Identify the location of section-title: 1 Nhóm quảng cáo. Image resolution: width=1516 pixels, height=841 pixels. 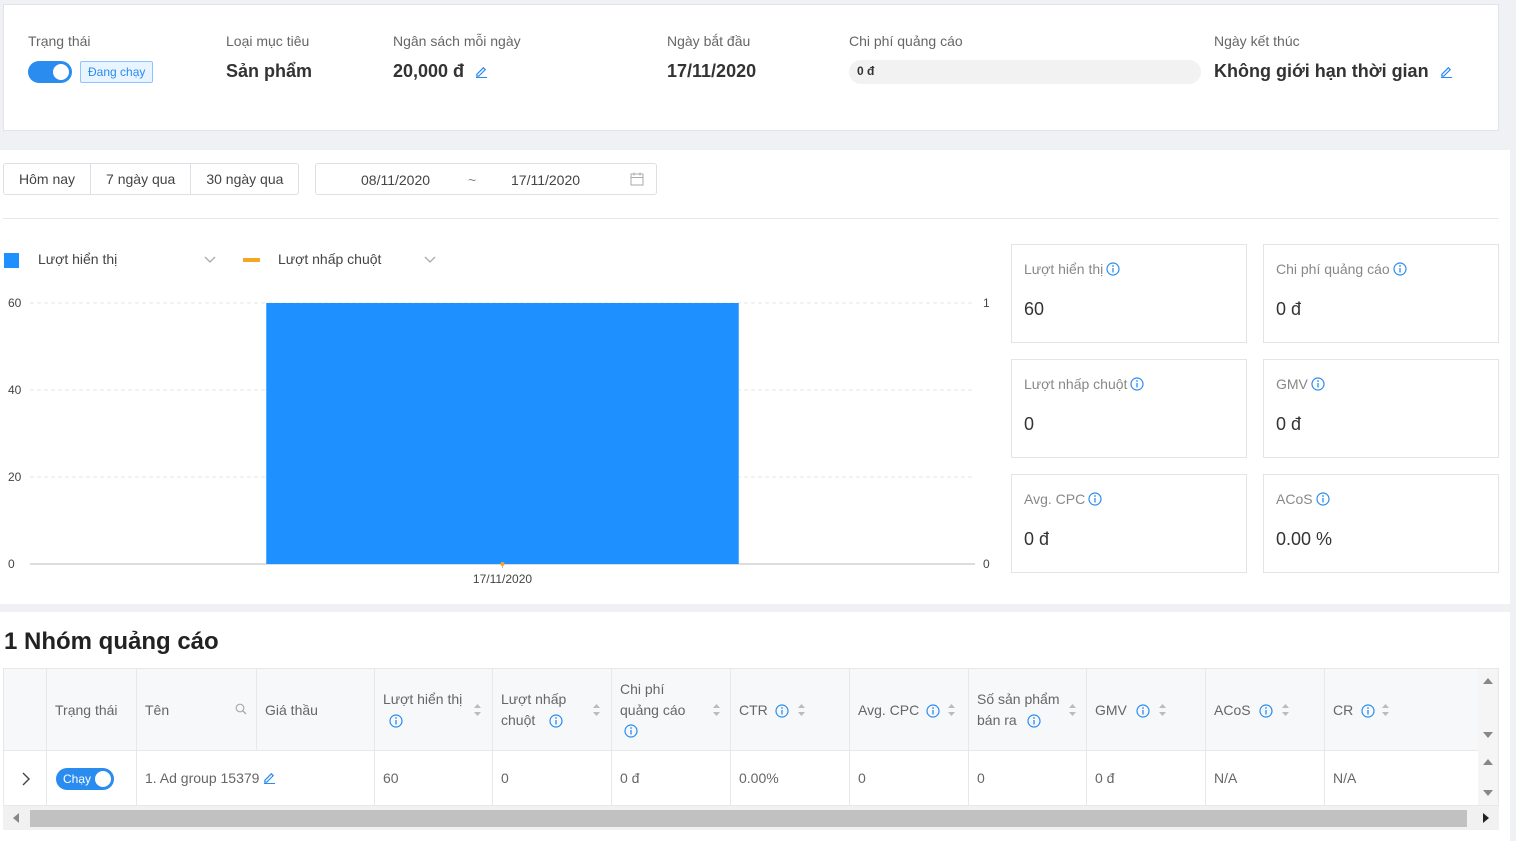
(111, 641).